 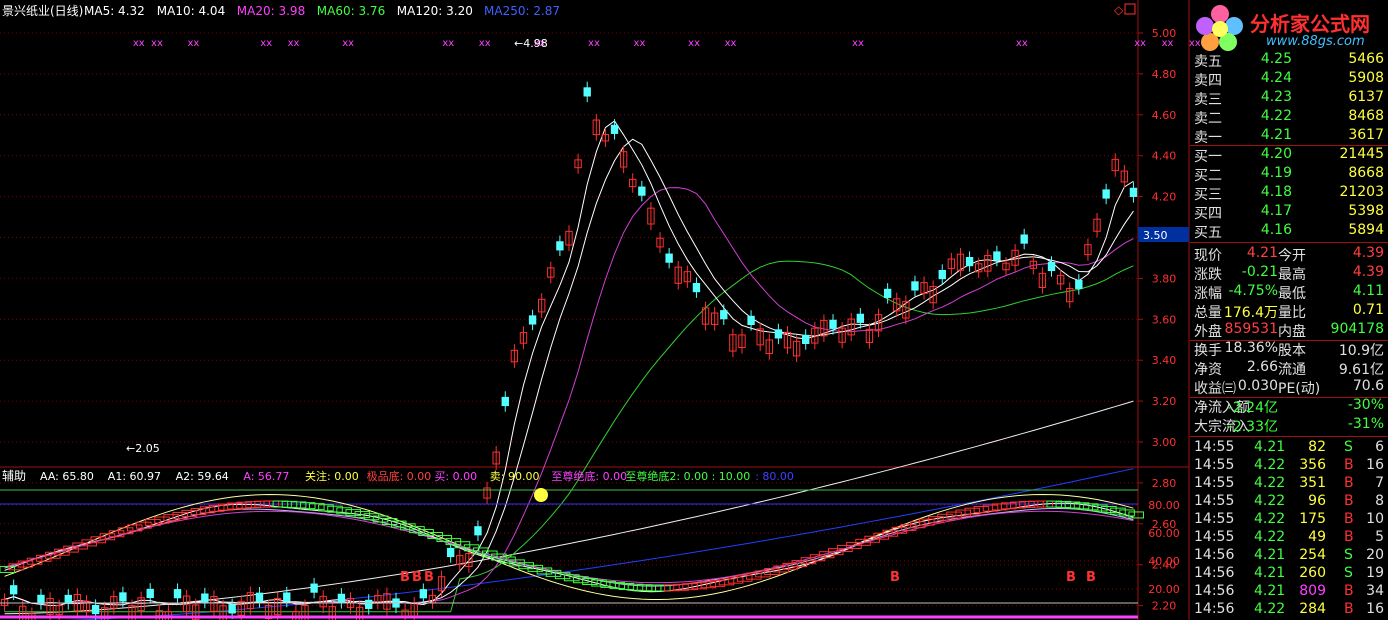 What do you see at coordinates (522, 11) in the screenshot?
I see `ma-legend-item: MA250: 2.87` at bounding box center [522, 11].